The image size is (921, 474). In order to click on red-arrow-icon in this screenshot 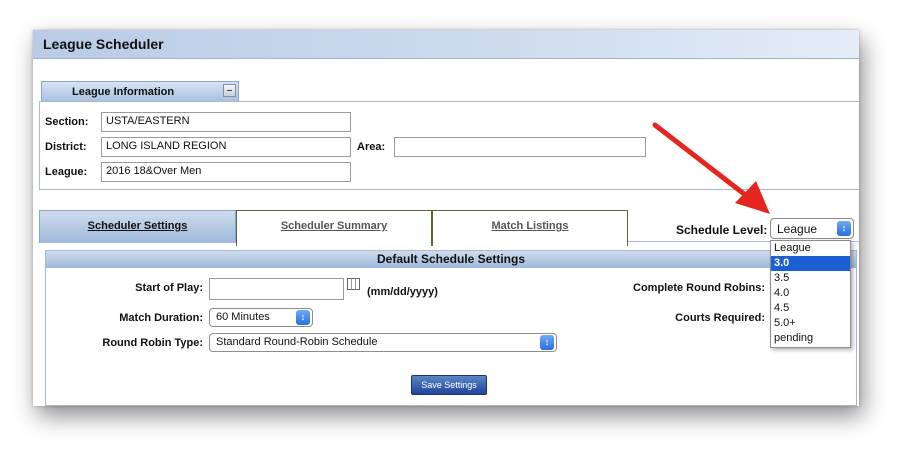, I will do `click(711, 168)`.